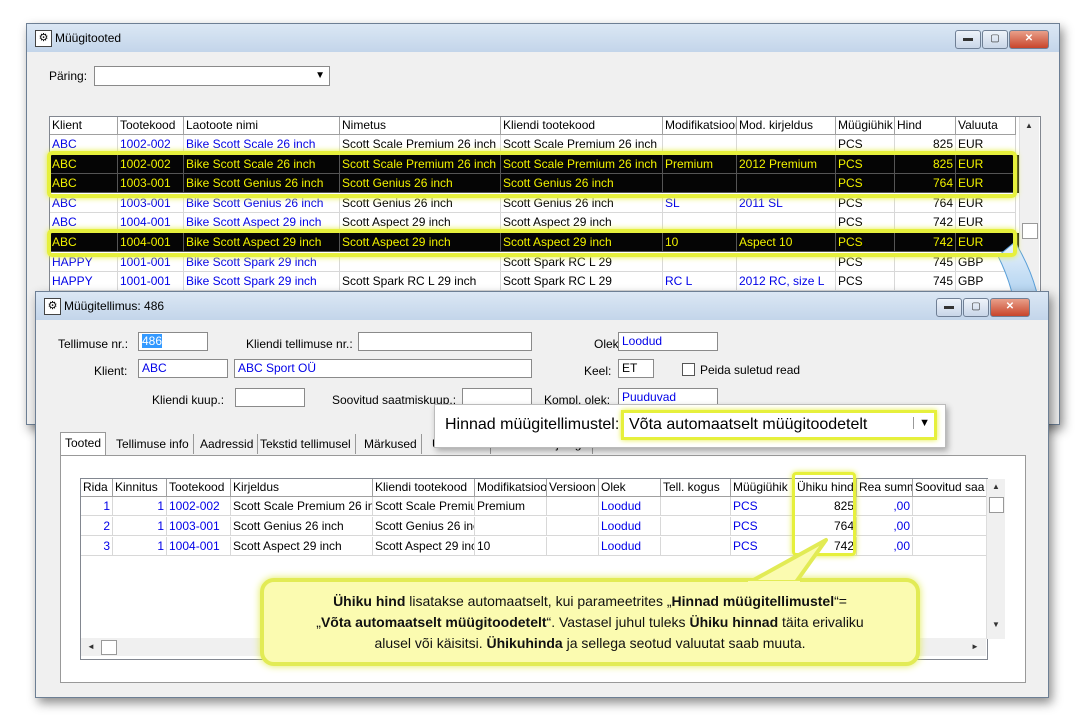 Image resolution: width=1084 pixels, height=723 pixels. I want to click on client-order-nr-field, so click(445, 341).